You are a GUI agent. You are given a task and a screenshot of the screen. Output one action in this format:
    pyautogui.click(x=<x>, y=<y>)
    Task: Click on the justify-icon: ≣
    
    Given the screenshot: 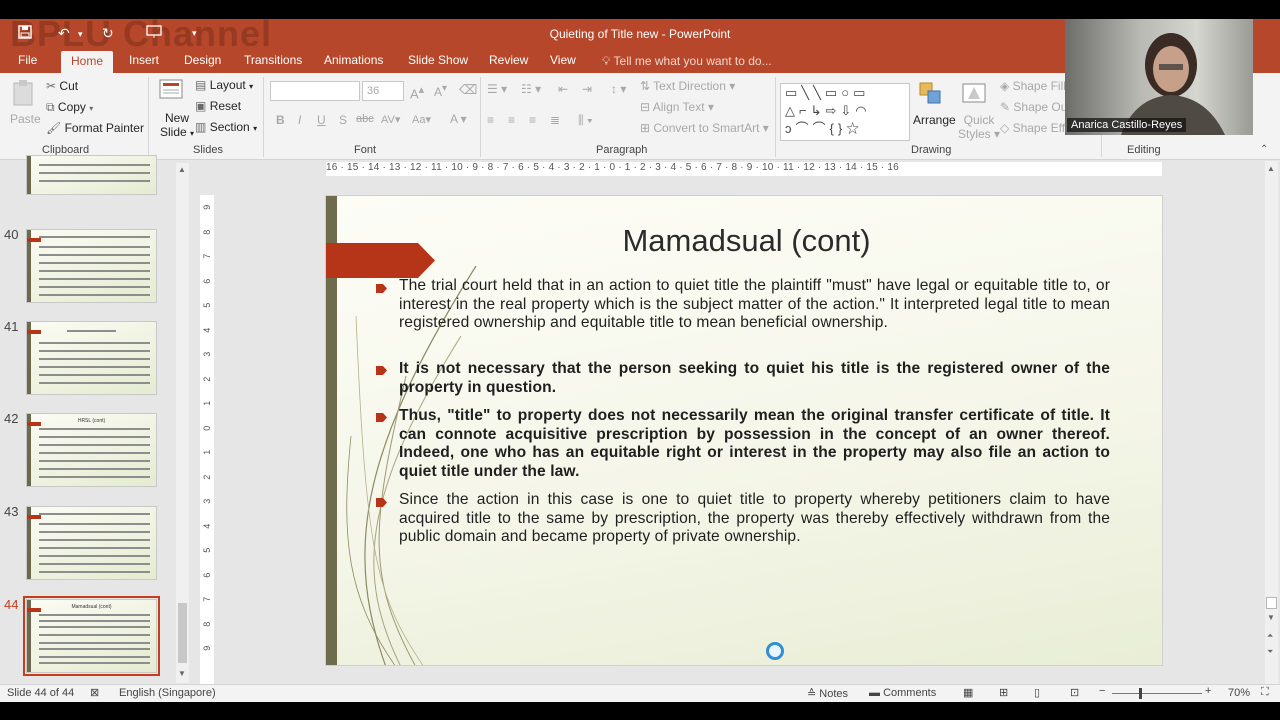 What is the action you would take?
    pyautogui.click(x=555, y=120)
    